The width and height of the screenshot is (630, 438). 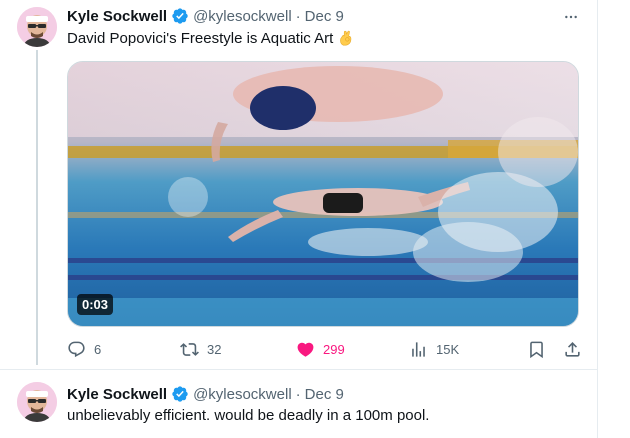 I want to click on repost-button: 32, so click(x=200, y=349).